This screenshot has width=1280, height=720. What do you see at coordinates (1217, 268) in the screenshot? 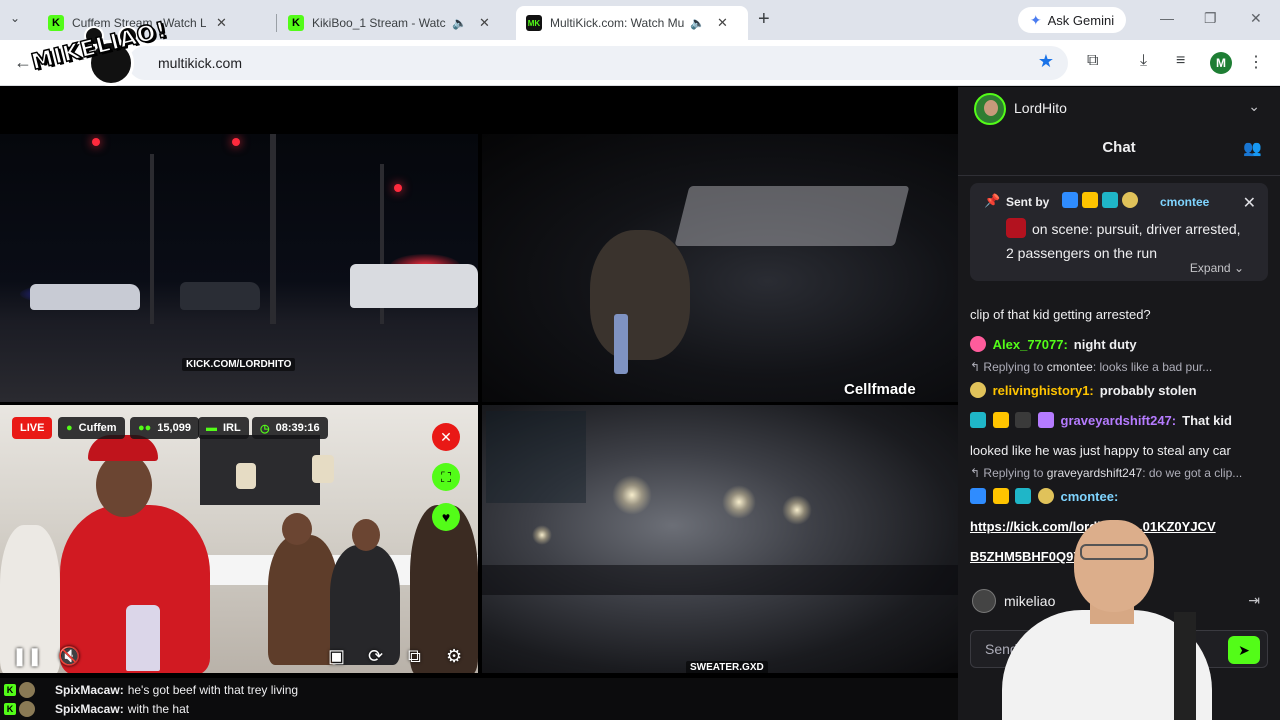
I see `expand-button: Expand ⌄` at bounding box center [1217, 268].